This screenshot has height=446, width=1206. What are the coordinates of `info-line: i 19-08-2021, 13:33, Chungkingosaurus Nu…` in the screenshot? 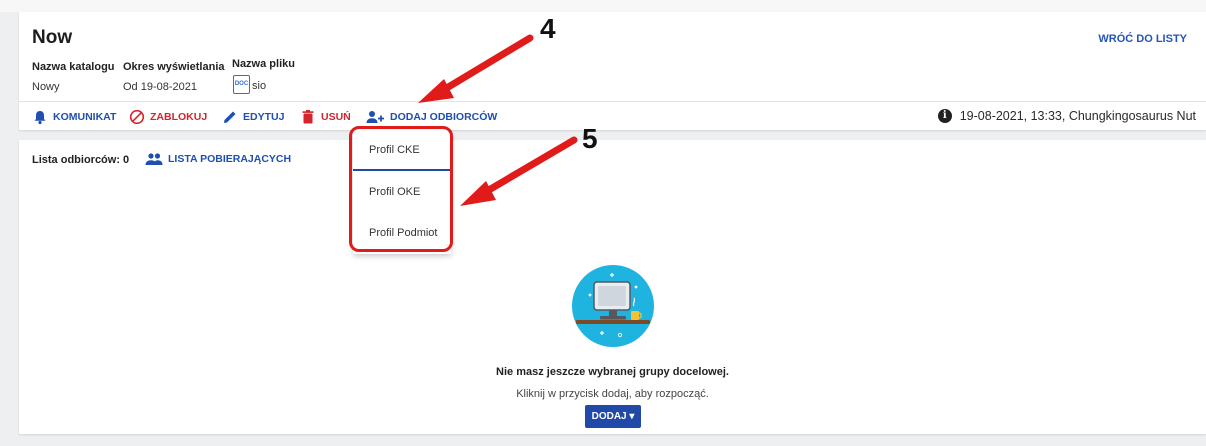 It's located at (1066, 116).